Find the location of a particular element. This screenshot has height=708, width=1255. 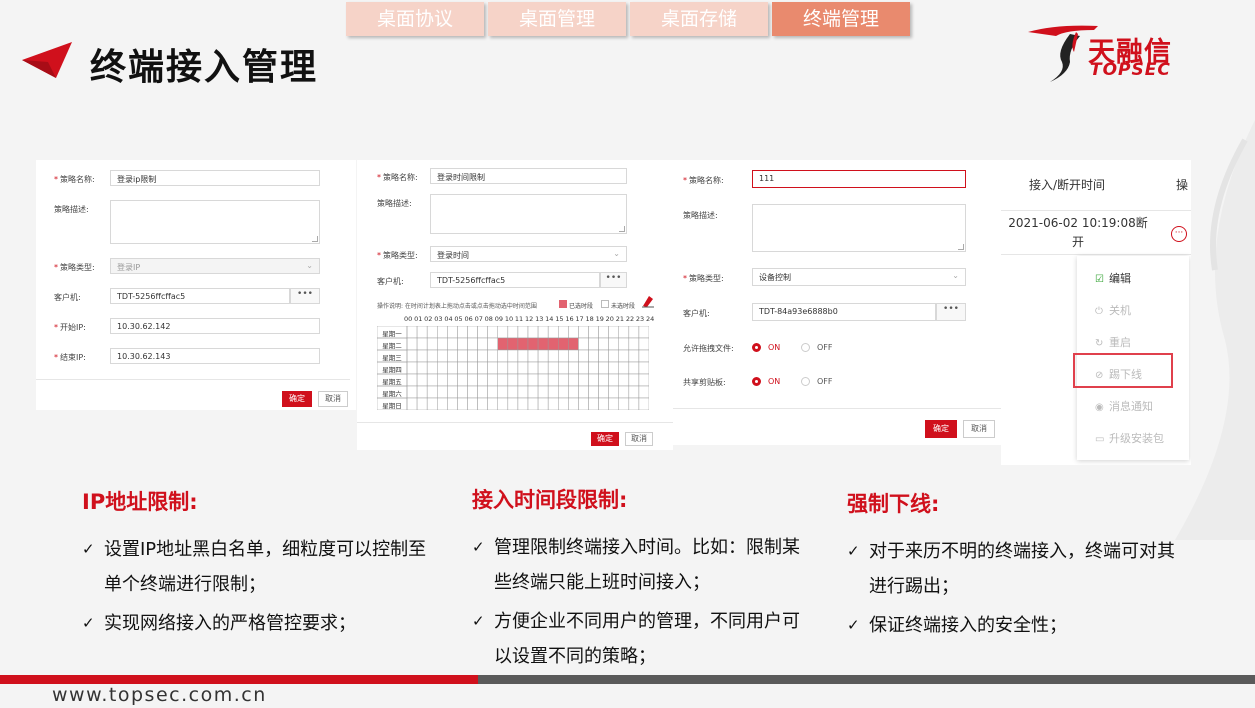

start-ip-input: 10.30.62.142 is located at coordinates (215, 326).